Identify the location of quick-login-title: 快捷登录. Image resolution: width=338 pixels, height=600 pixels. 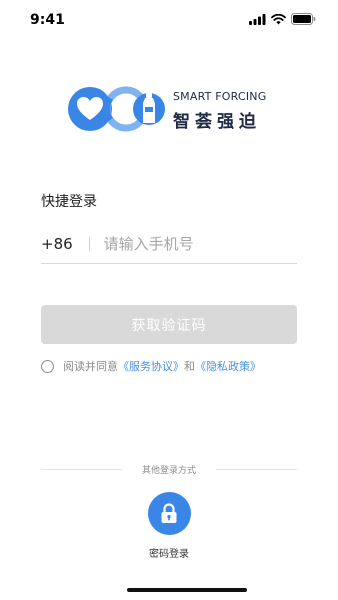
(69, 202).